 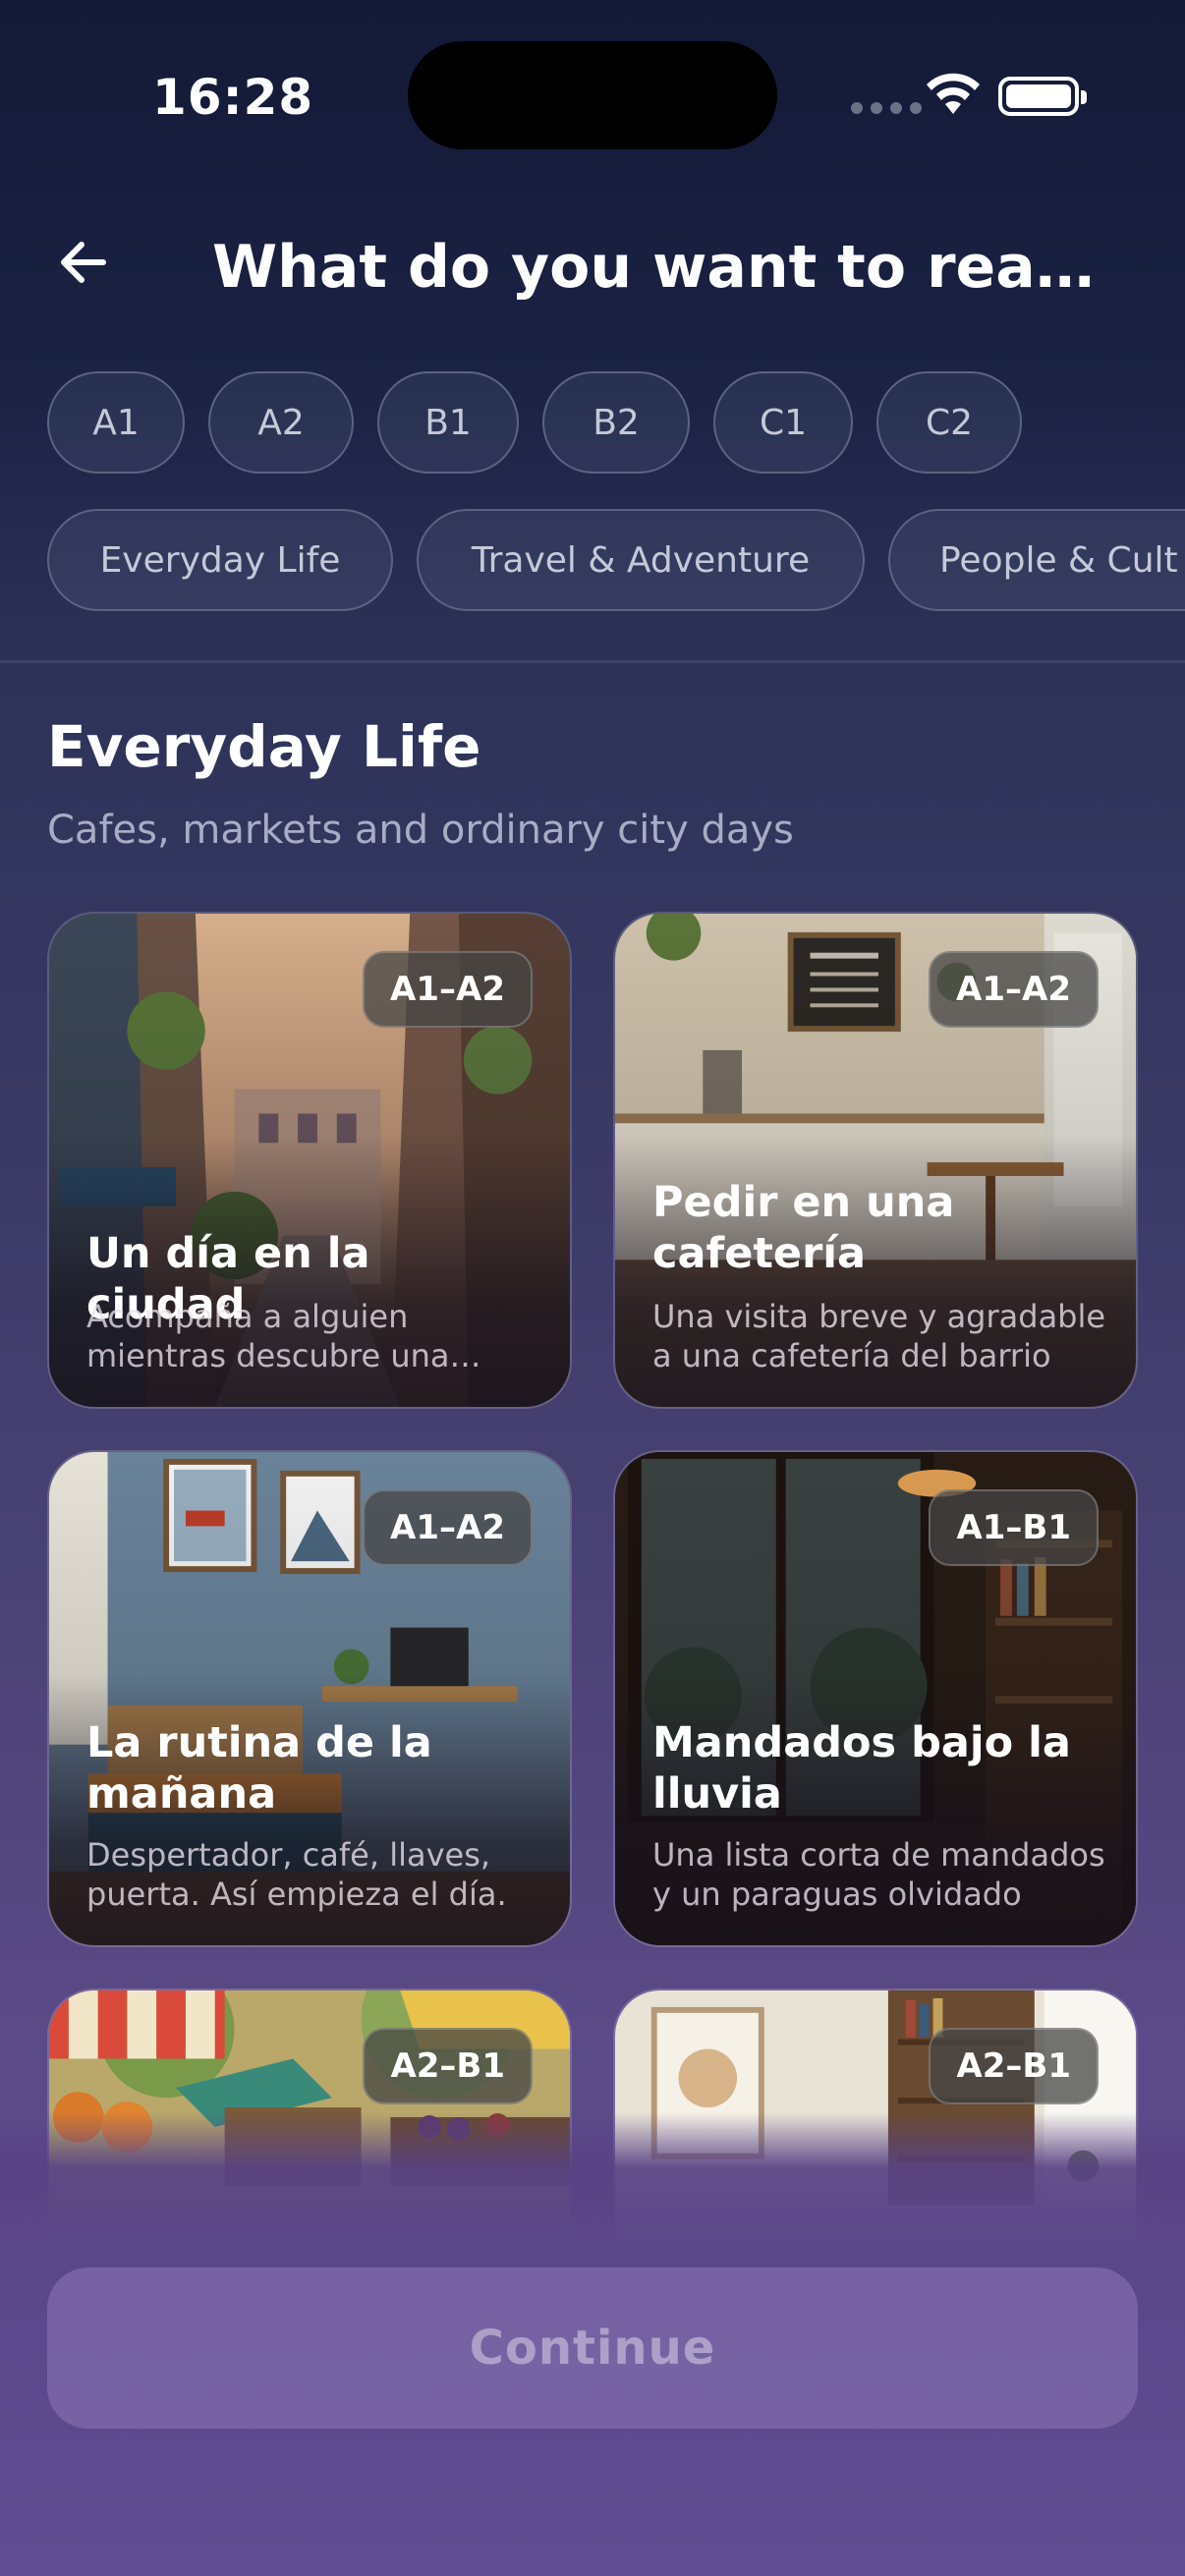 I want to click on card-title: Pedir en una cafetería, so click(x=804, y=1228).